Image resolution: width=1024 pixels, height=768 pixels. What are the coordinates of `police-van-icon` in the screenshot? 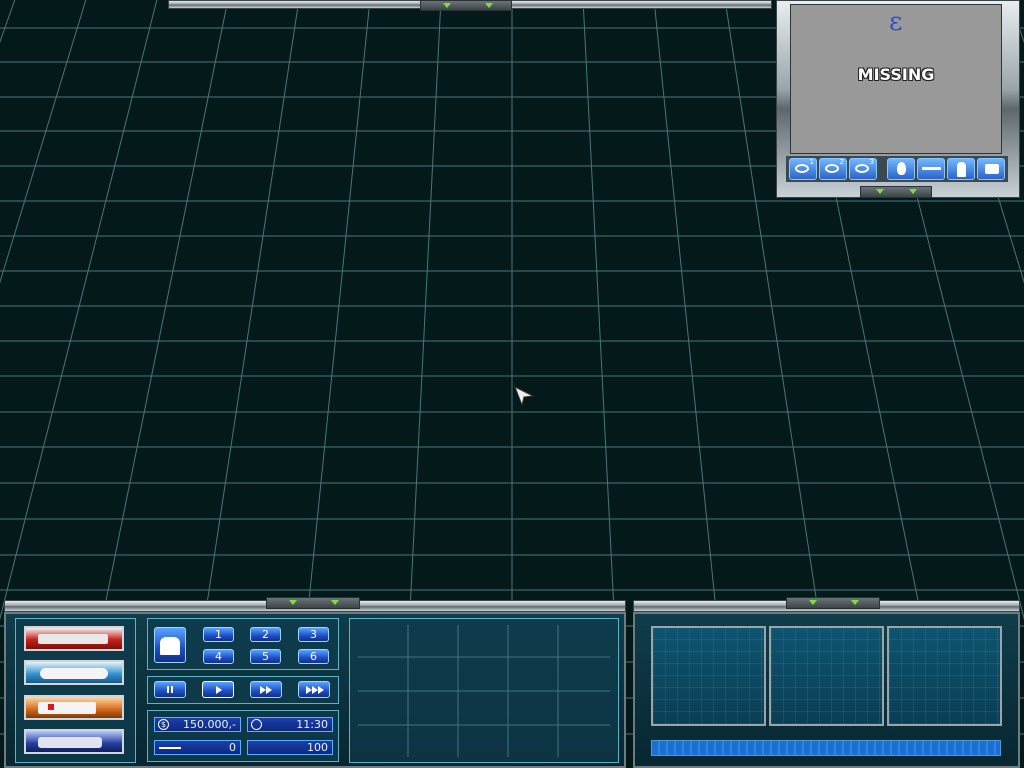 It's located at (70, 742).